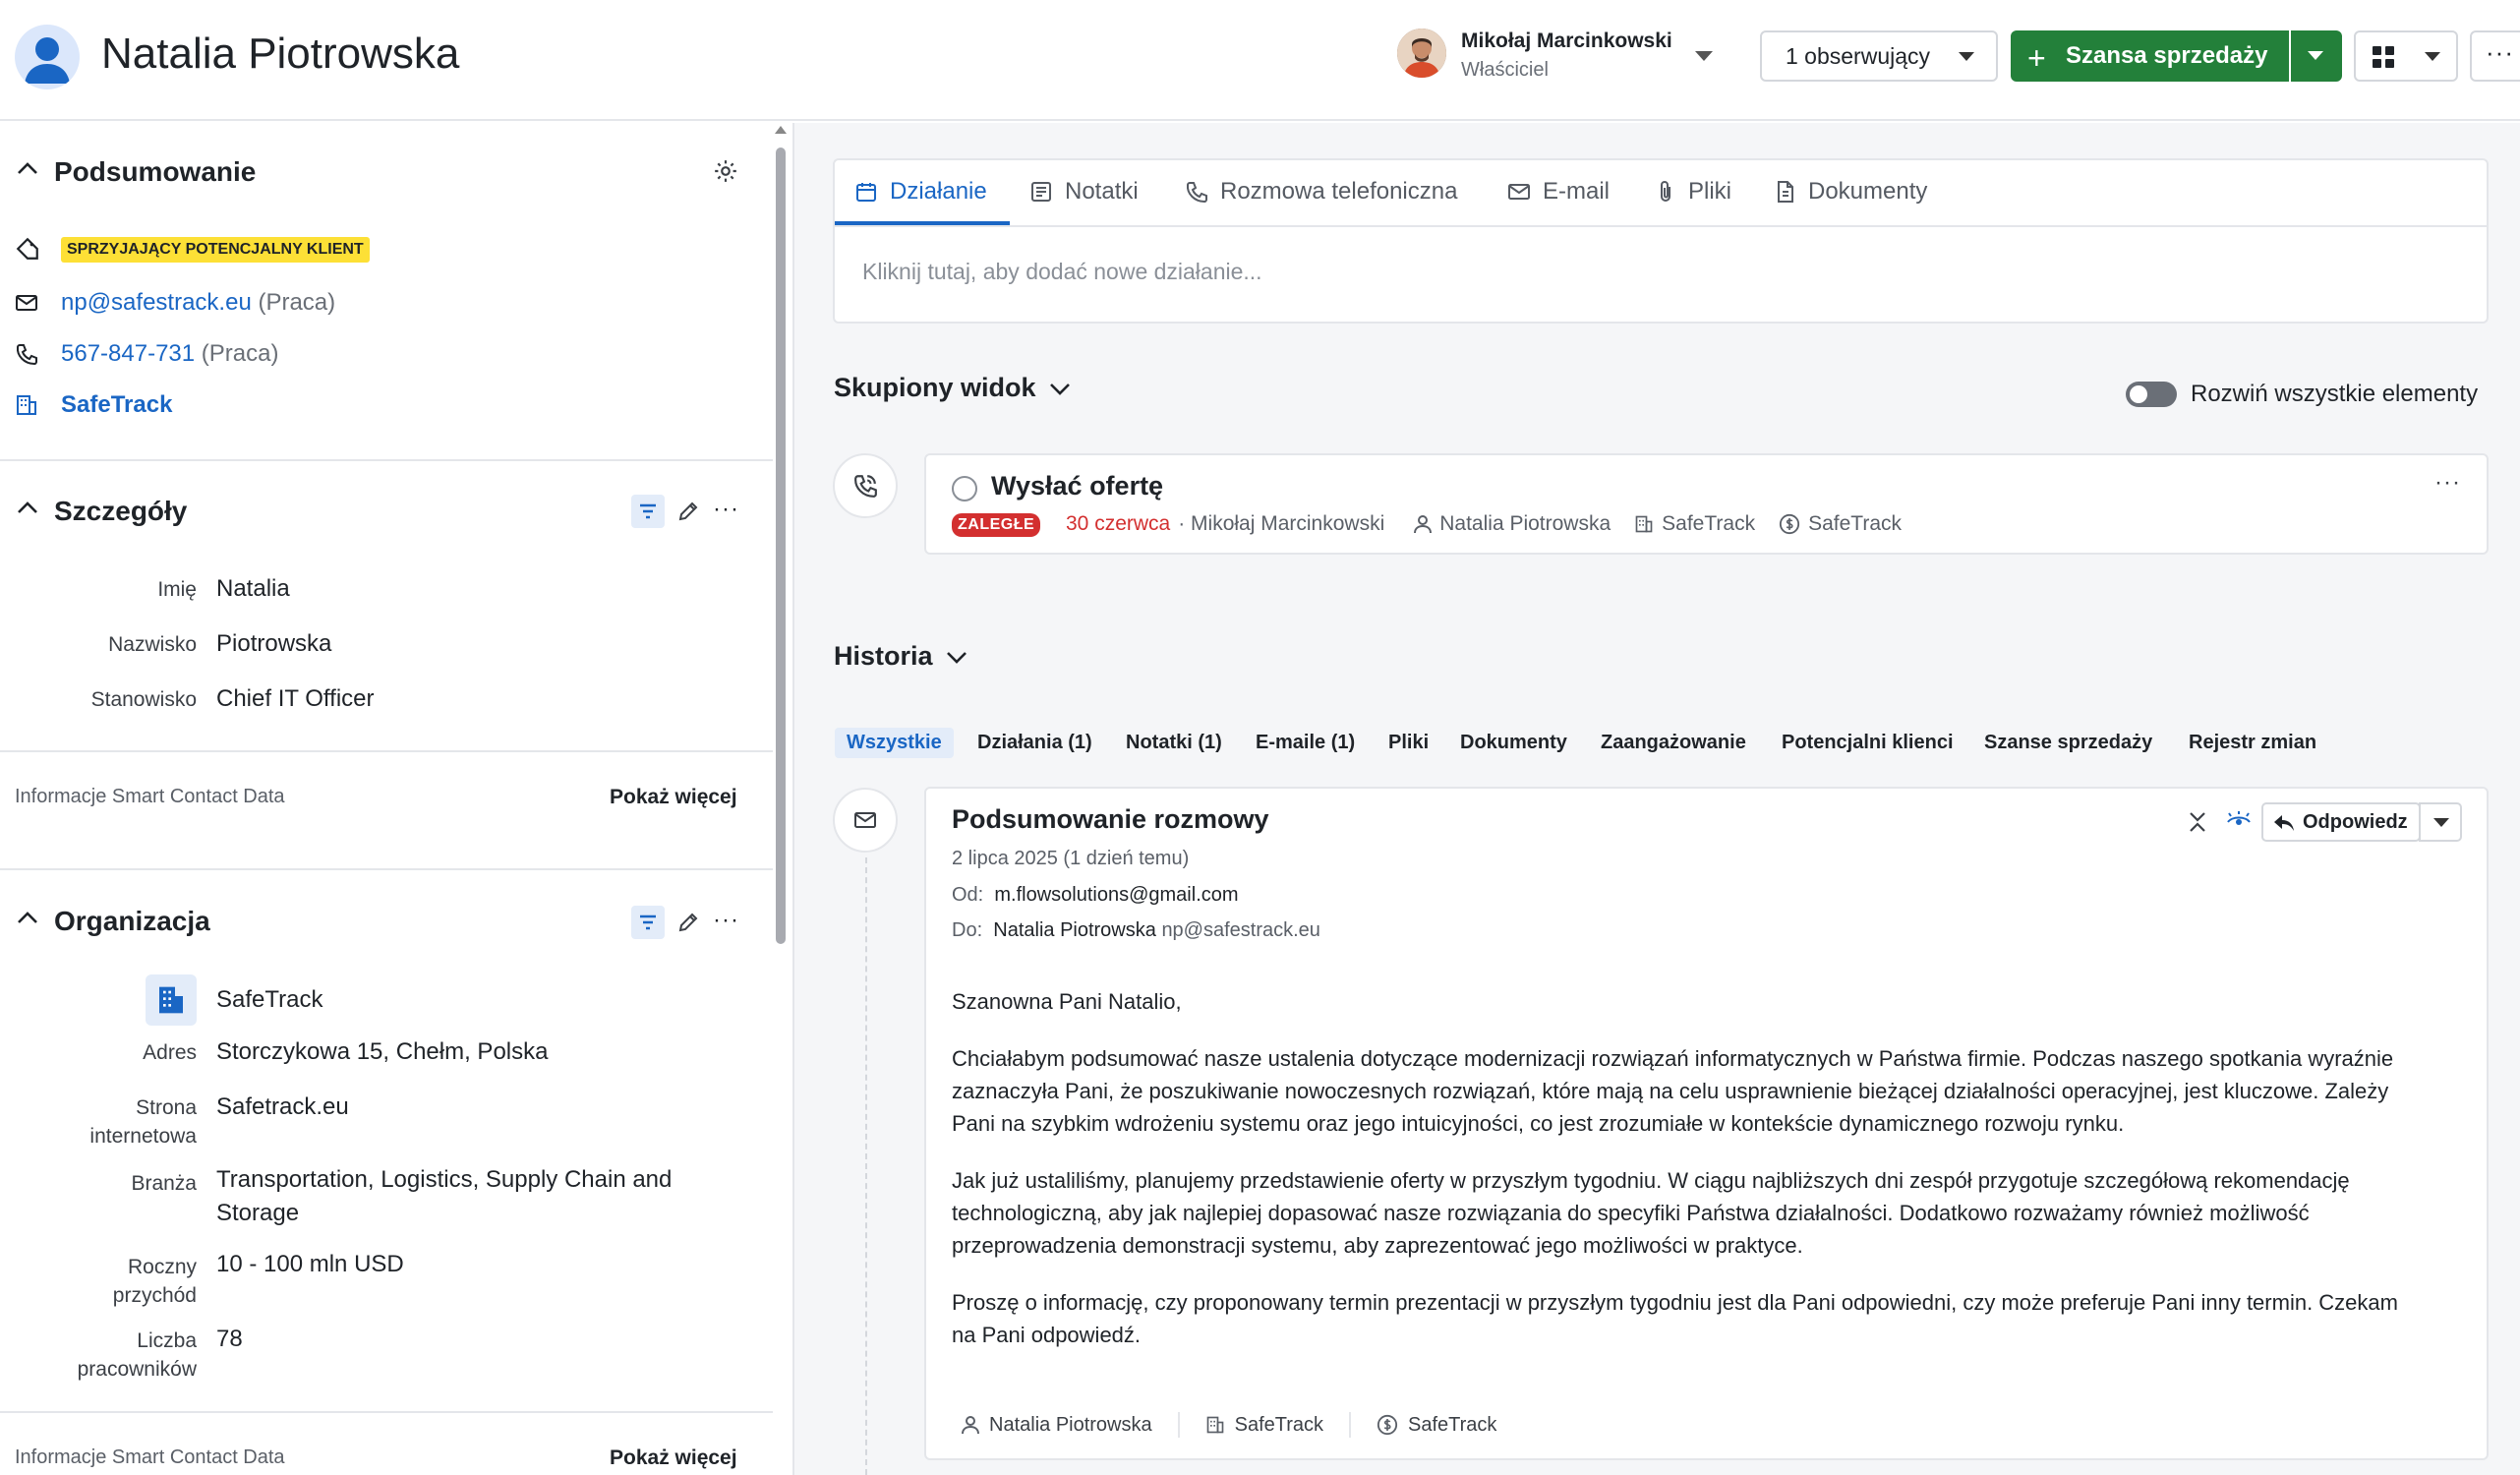 This screenshot has width=2520, height=1475. I want to click on followers-button: 1 obserwujący, so click(1879, 56).